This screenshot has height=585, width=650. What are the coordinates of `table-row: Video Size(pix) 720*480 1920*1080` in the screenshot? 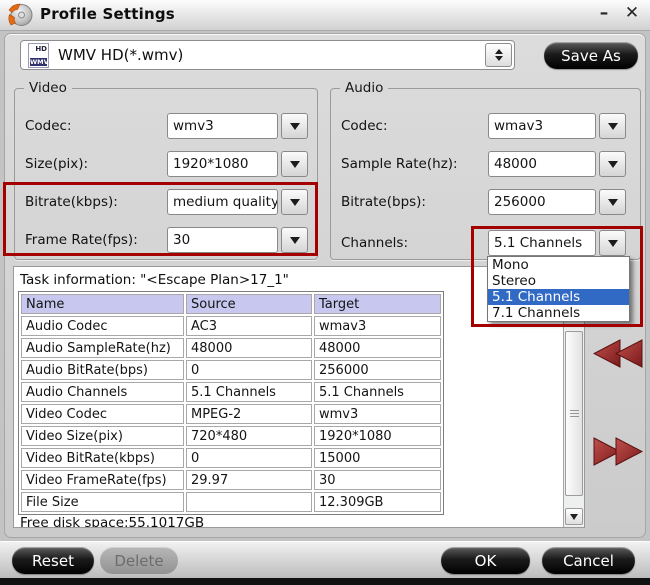 It's located at (231, 436).